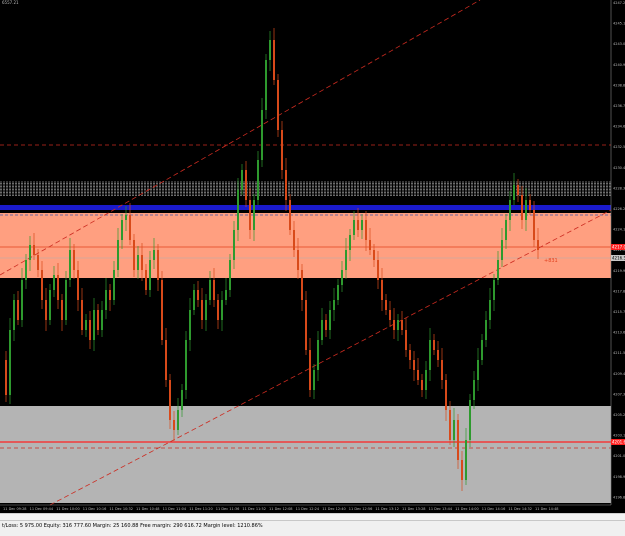  I want to click on time-tick-label: 11 Dec 10:00, so click(68, 509).